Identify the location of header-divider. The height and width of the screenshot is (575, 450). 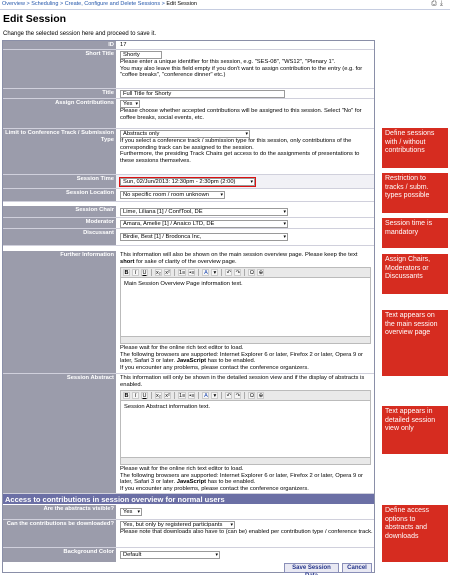
(225, 9).